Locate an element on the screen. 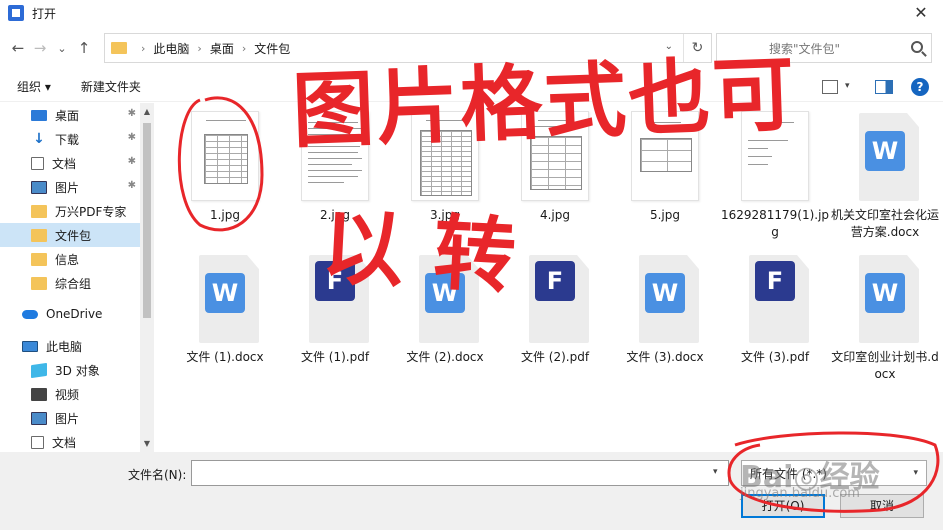  file-name: 文件 (3).docx is located at coordinates (665, 357).